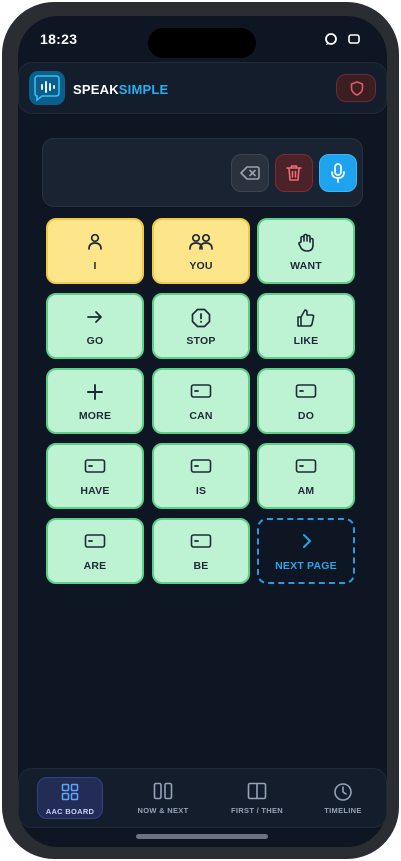 The width and height of the screenshot is (401, 861). I want to click on tile-you: YOU, so click(201, 251).